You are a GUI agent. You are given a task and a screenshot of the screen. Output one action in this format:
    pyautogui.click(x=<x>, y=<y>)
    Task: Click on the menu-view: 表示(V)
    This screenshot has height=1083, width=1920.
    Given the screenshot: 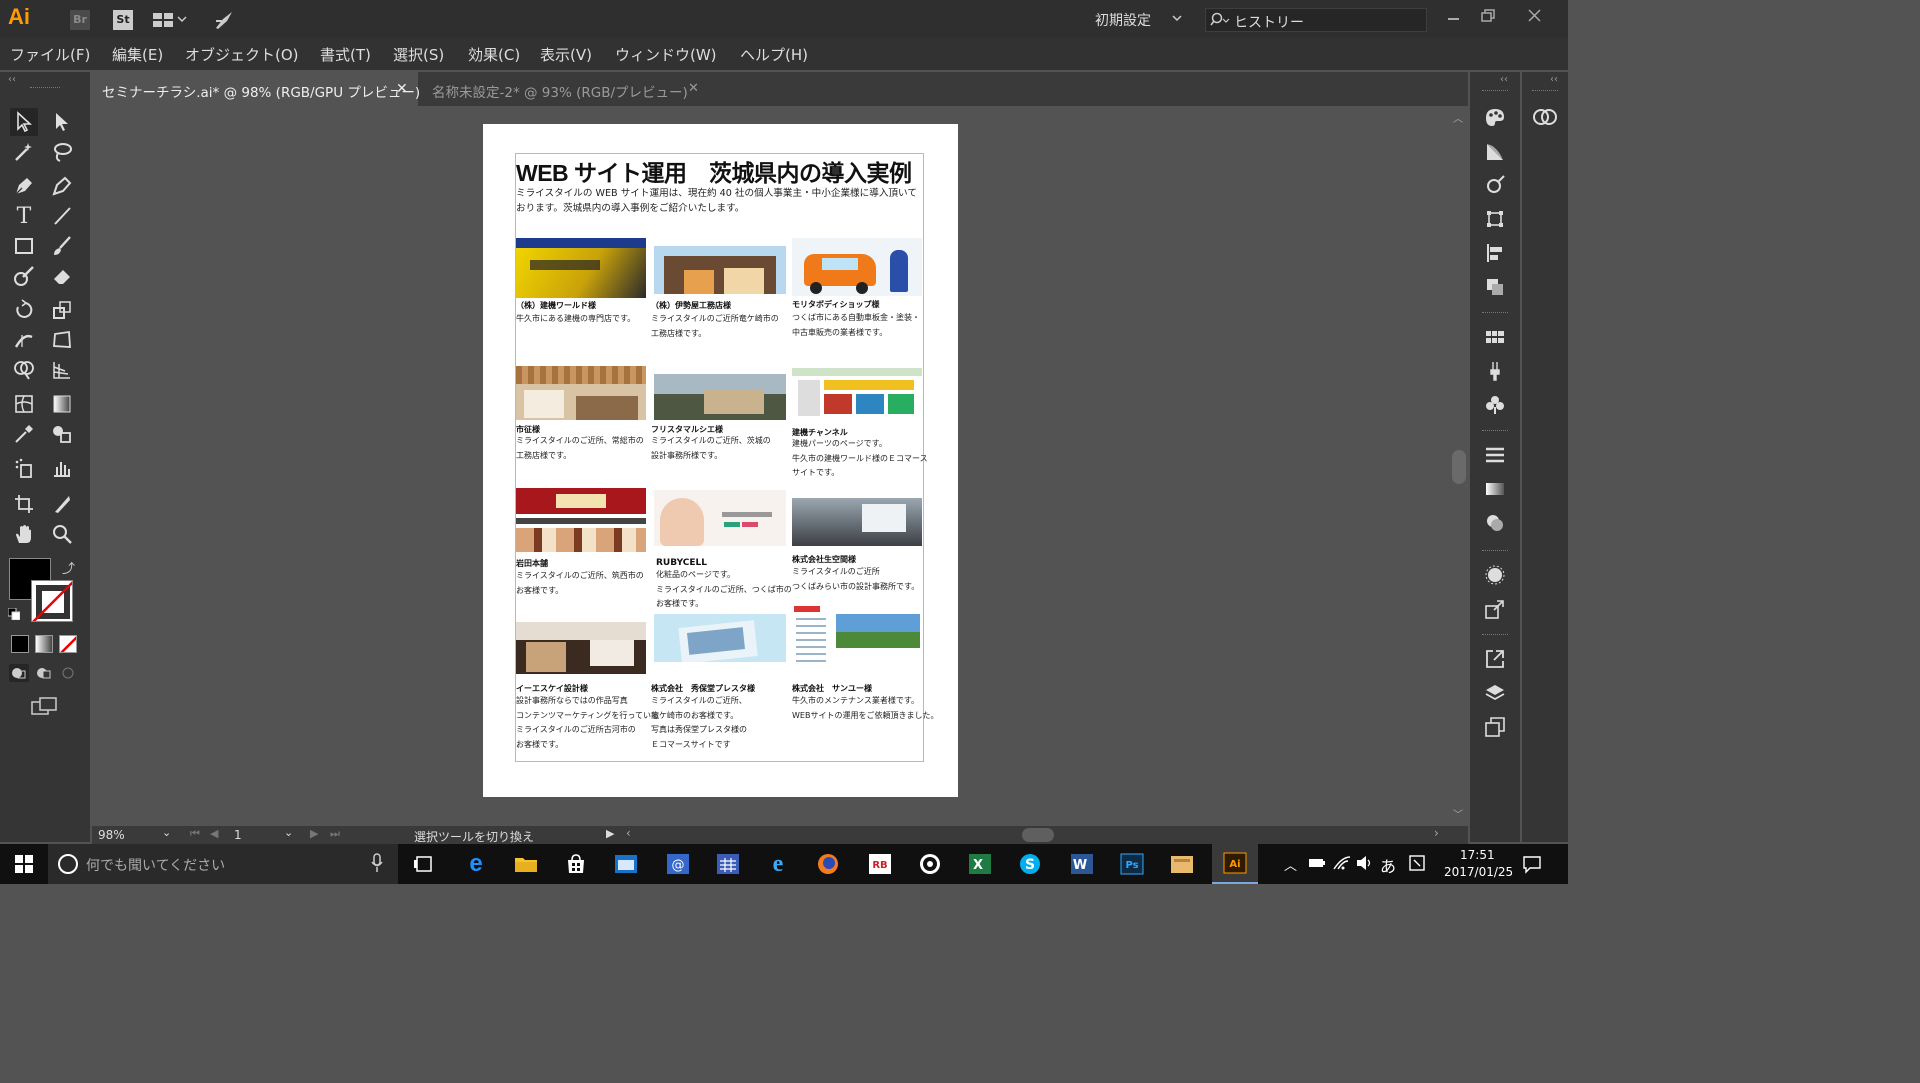 What is the action you would take?
    pyautogui.click(x=566, y=54)
    